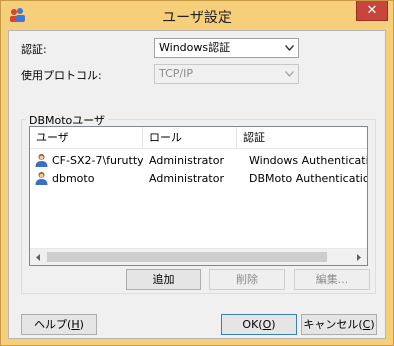 The image size is (394, 346). I want to click on cell-user: CF-SX2-7\furutty, so click(97, 160).